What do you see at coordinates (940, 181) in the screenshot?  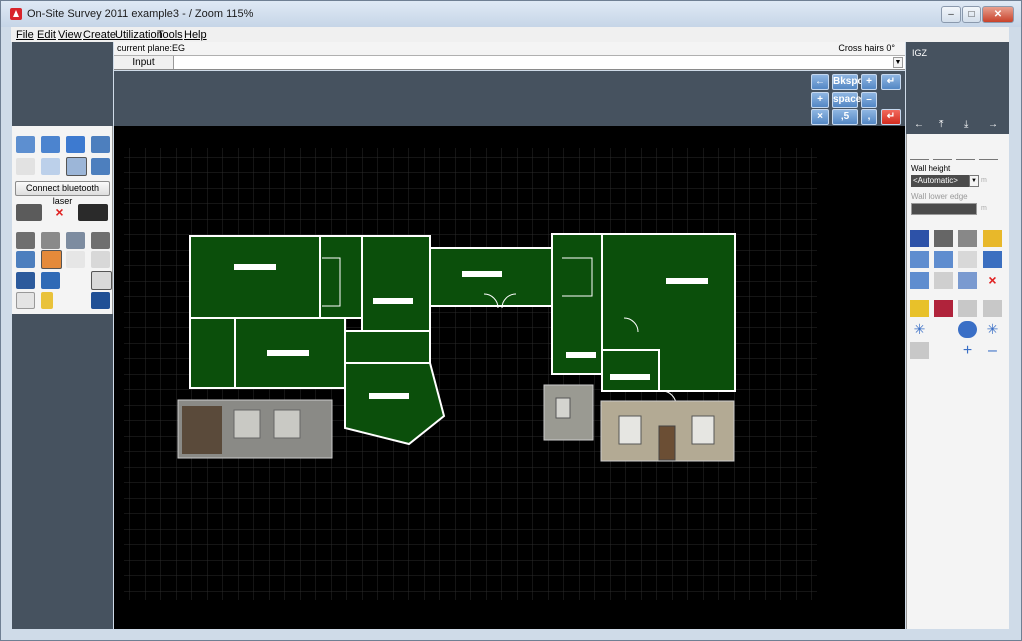 I see `wall-height-select: <Automatic>` at bounding box center [940, 181].